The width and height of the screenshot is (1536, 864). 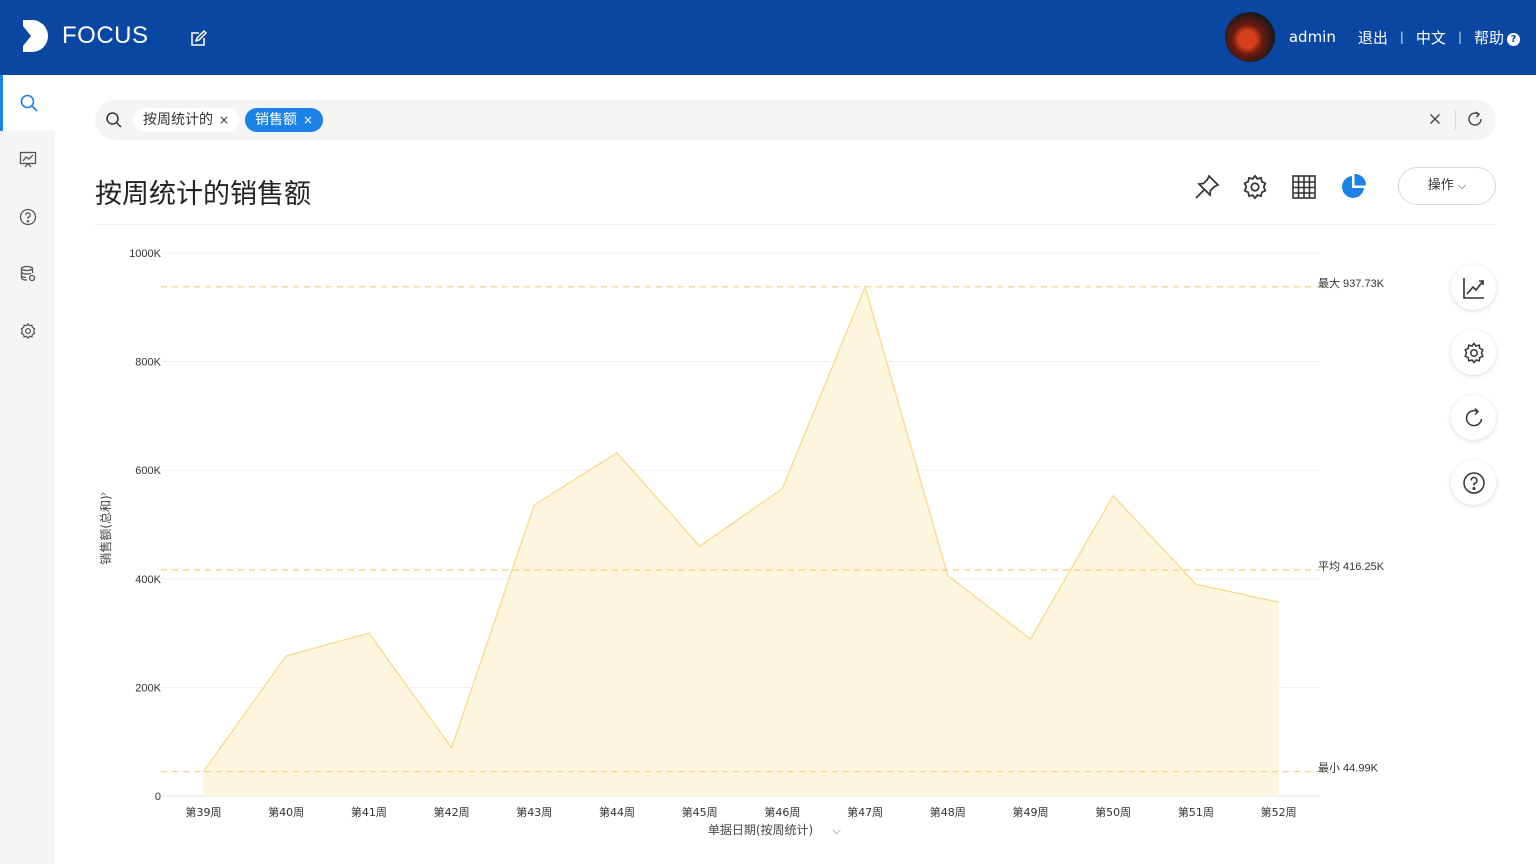 What do you see at coordinates (1249, 37) in the screenshot?
I see `avatar` at bounding box center [1249, 37].